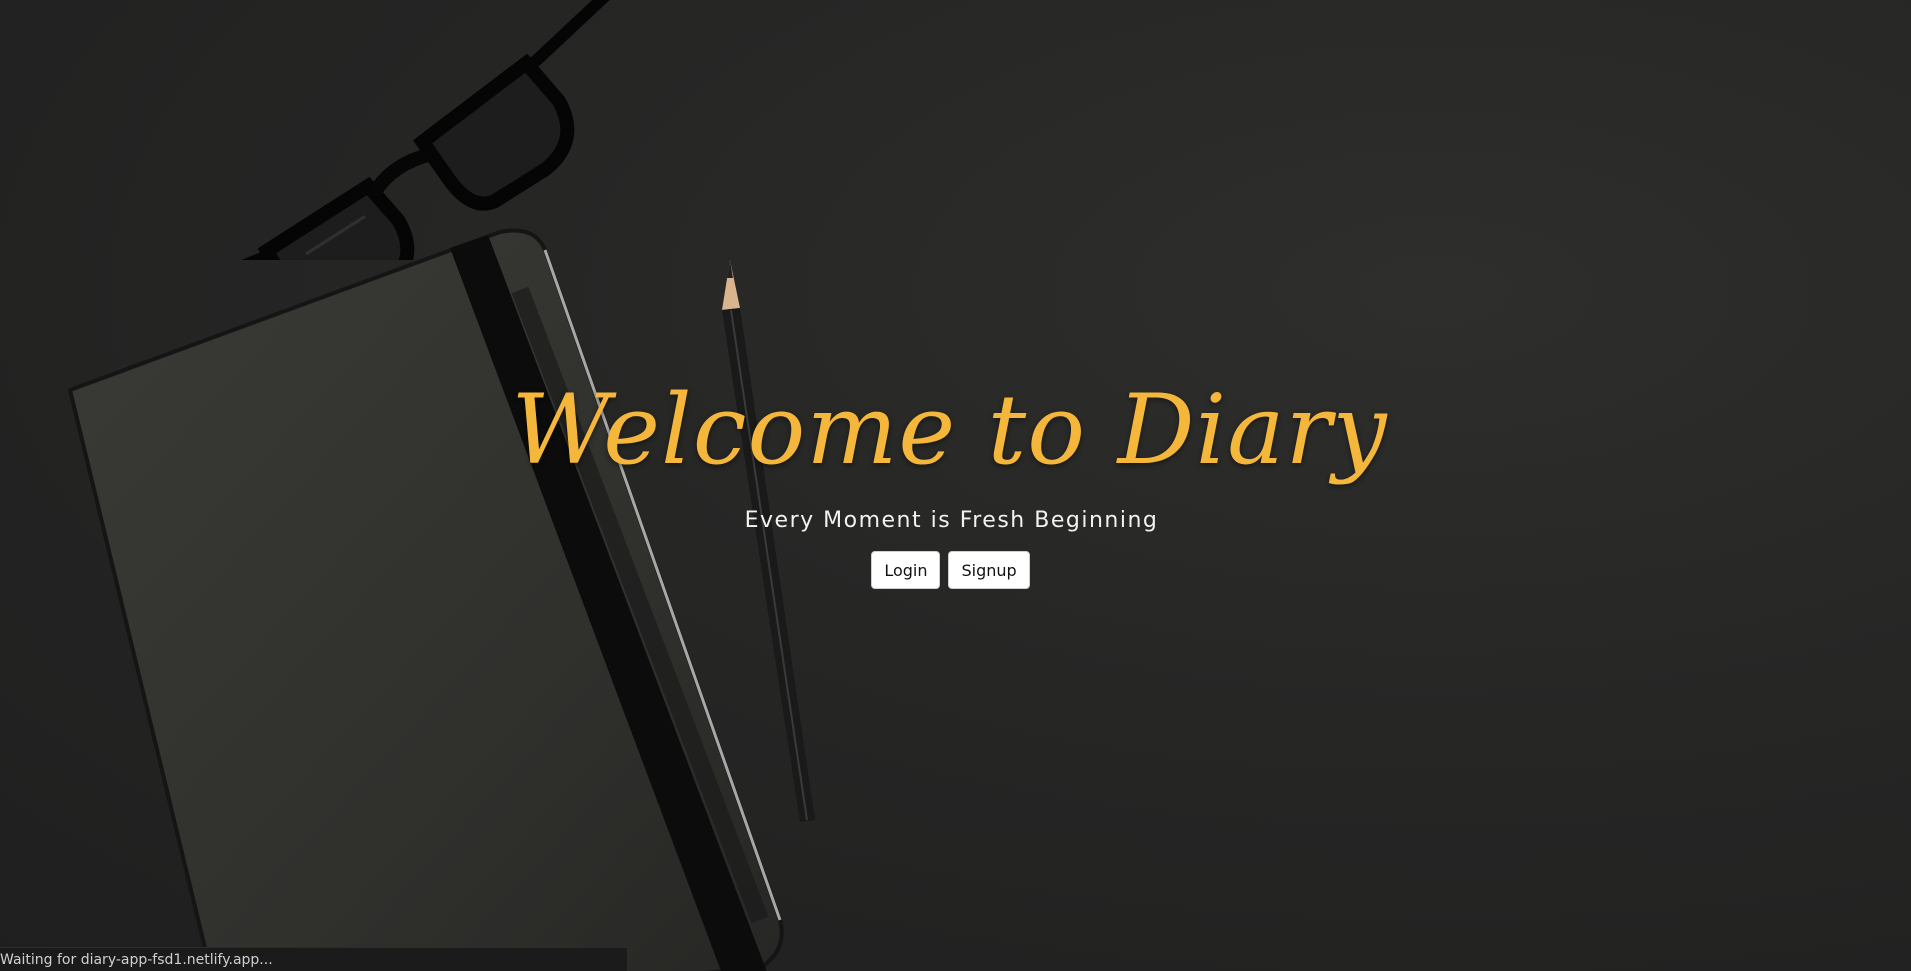  Describe the element at coordinates (951, 520) in the screenshot. I see `tagline: Every Moment is Fresh Beginning` at that location.